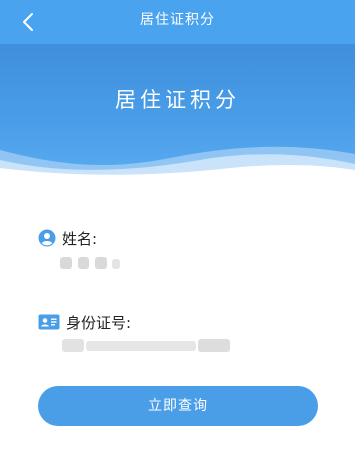  Describe the element at coordinates (177, 100) in the screenshot. I see `banner-title: 居住证积分` at that location.